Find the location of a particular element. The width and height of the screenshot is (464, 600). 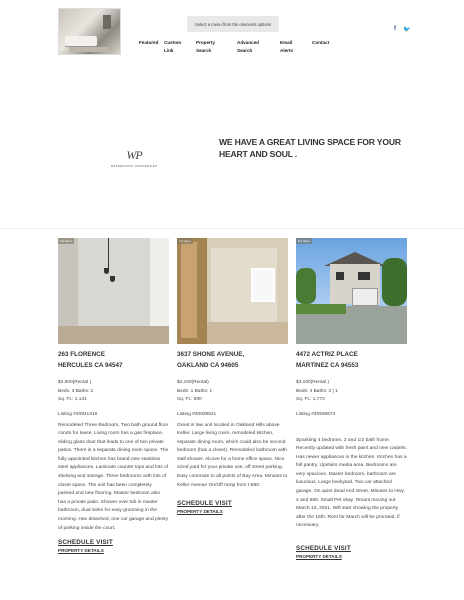

listing-address: 263 FLORENCE HERCULES CA 94547 is located at coordinates (113, 360).